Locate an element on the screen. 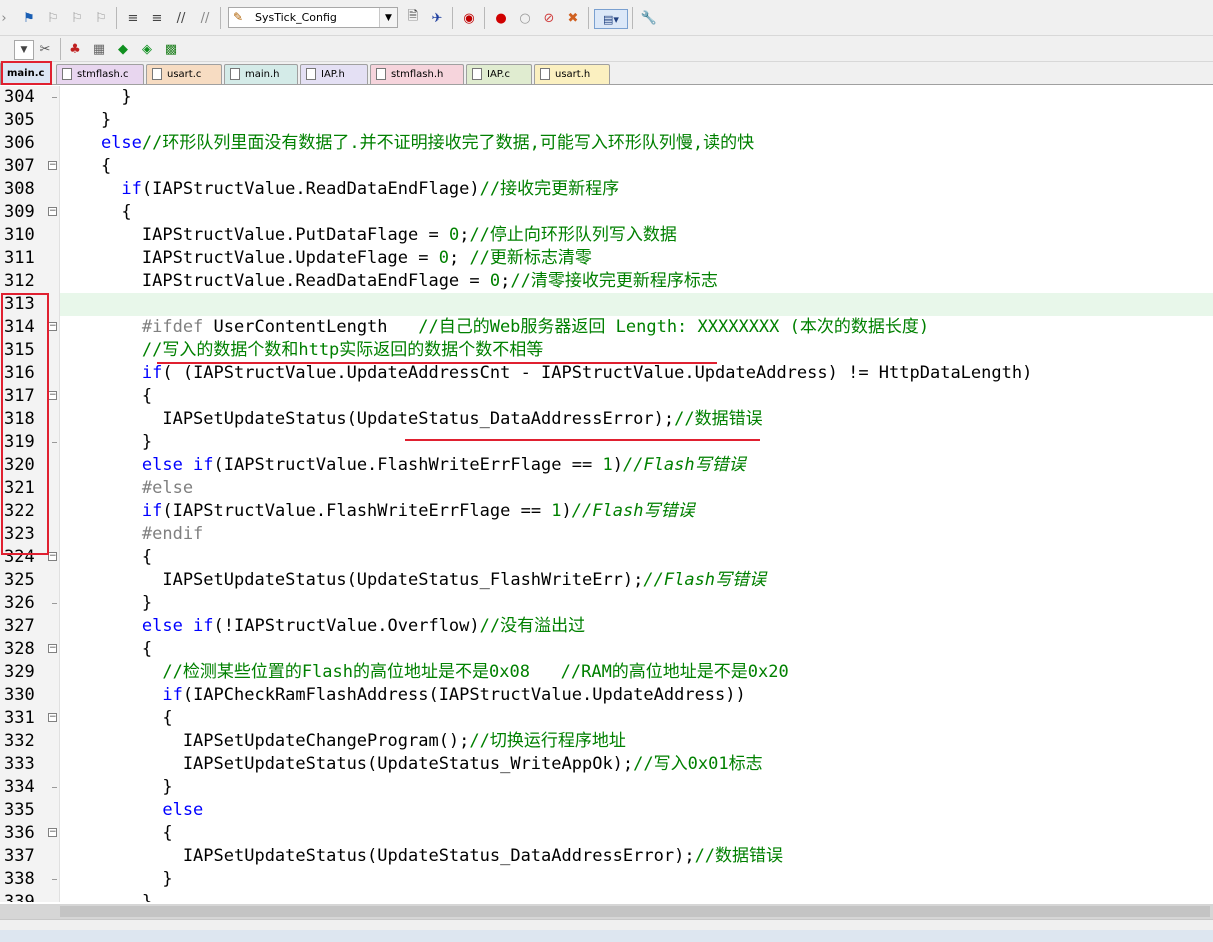 The width and height of the screenshot is (1213, 942). download-icon: ◈ is located at coordinates (147, 49).